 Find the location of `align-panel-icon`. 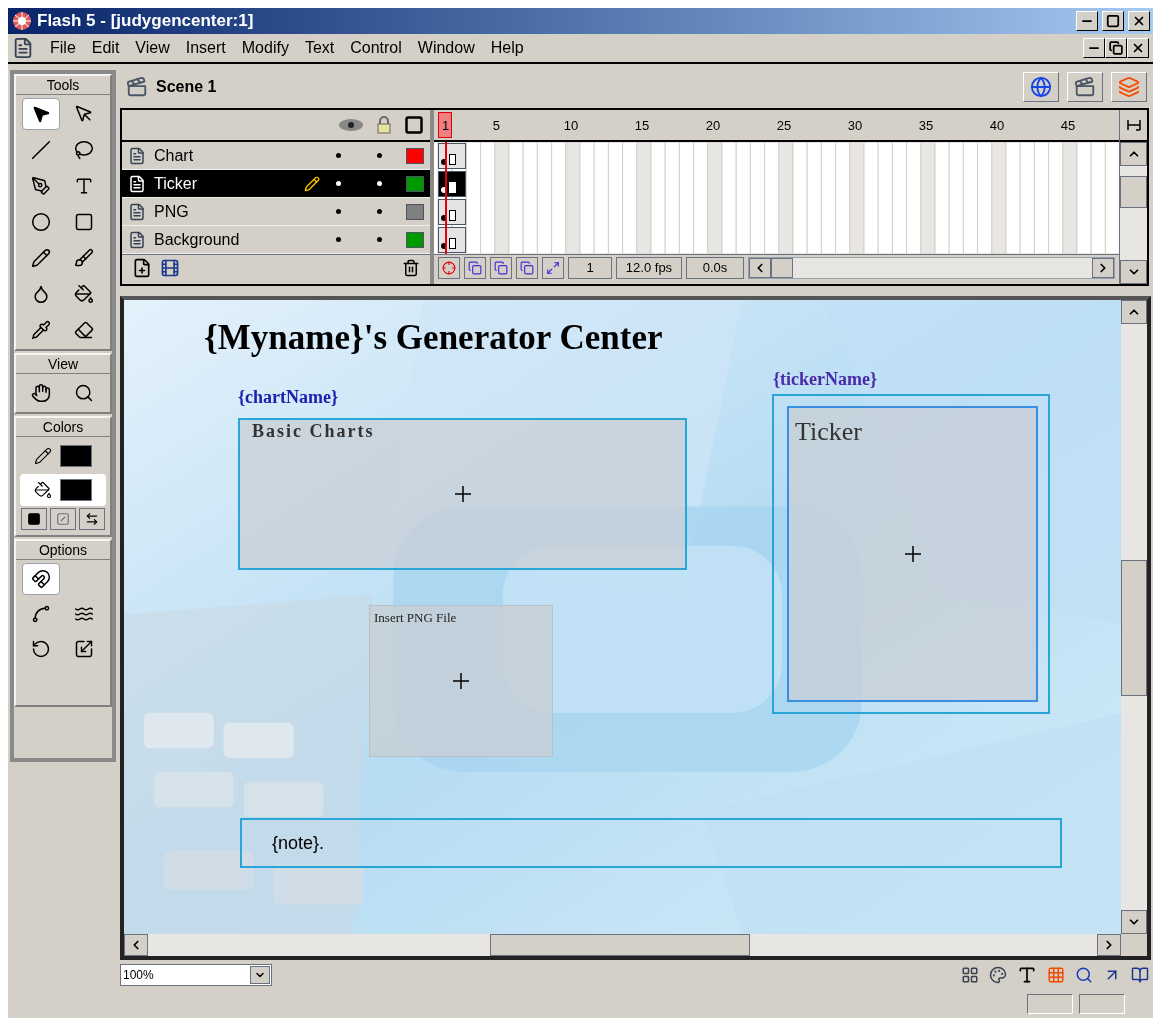

align-panel-icon is located at coordinates (970, 975).